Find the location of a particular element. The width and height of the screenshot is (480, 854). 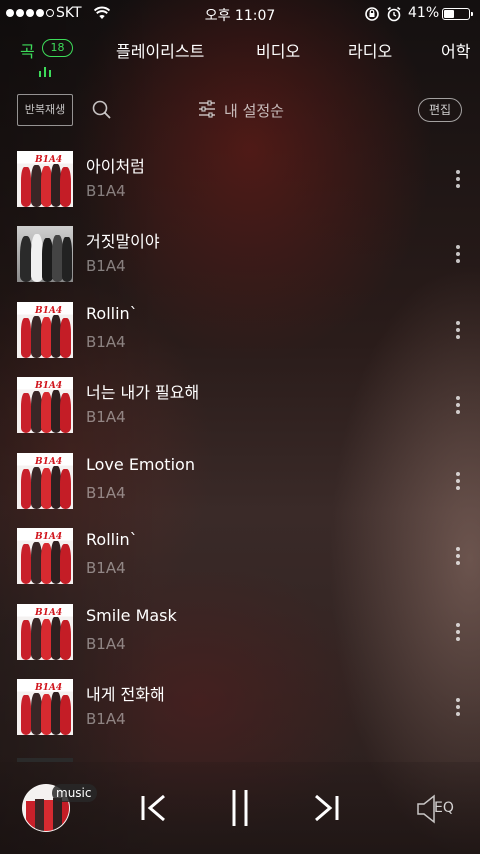

battery-percent: 41% is located at coordinates (424, 13).